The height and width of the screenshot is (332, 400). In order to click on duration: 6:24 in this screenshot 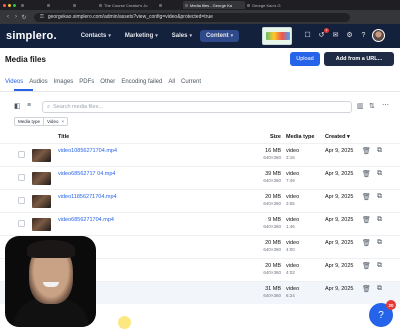, I will do `click(290, 295)`.